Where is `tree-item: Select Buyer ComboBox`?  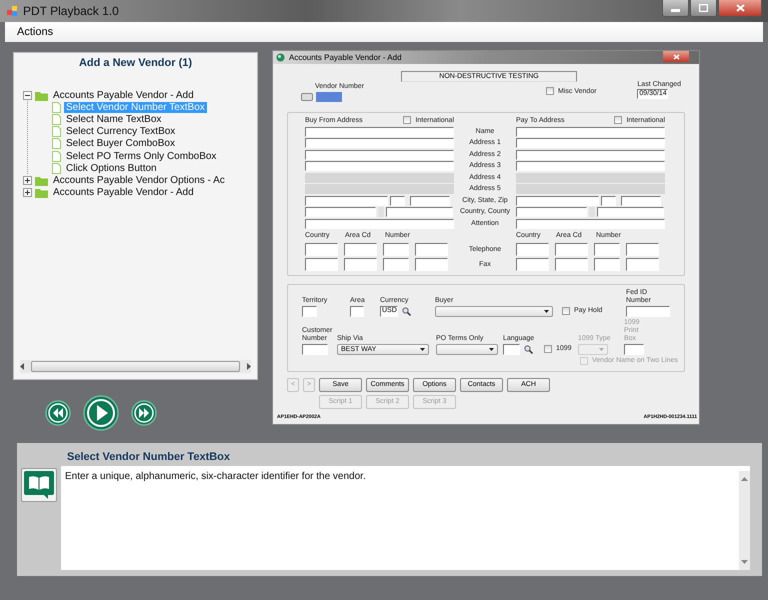 tree-item: Select Buyer ComboBox is located at coordinates (120, 144).